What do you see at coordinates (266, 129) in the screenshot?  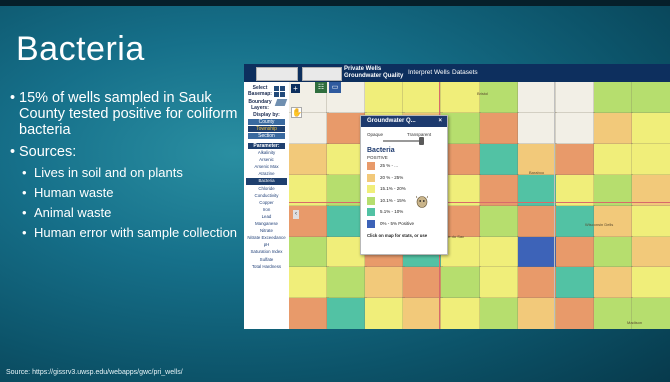 I see `display-township-button: Township` at bounding box center [266, 129].